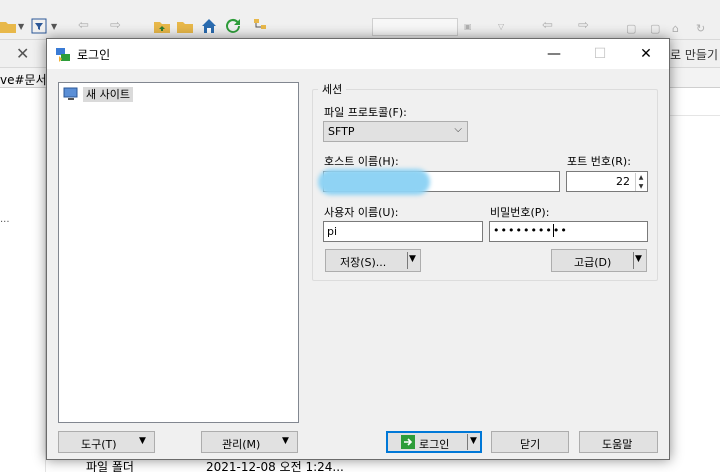 This screenshot has height=472, width=720. I want to click on port-value: 22, so click(623, 181).